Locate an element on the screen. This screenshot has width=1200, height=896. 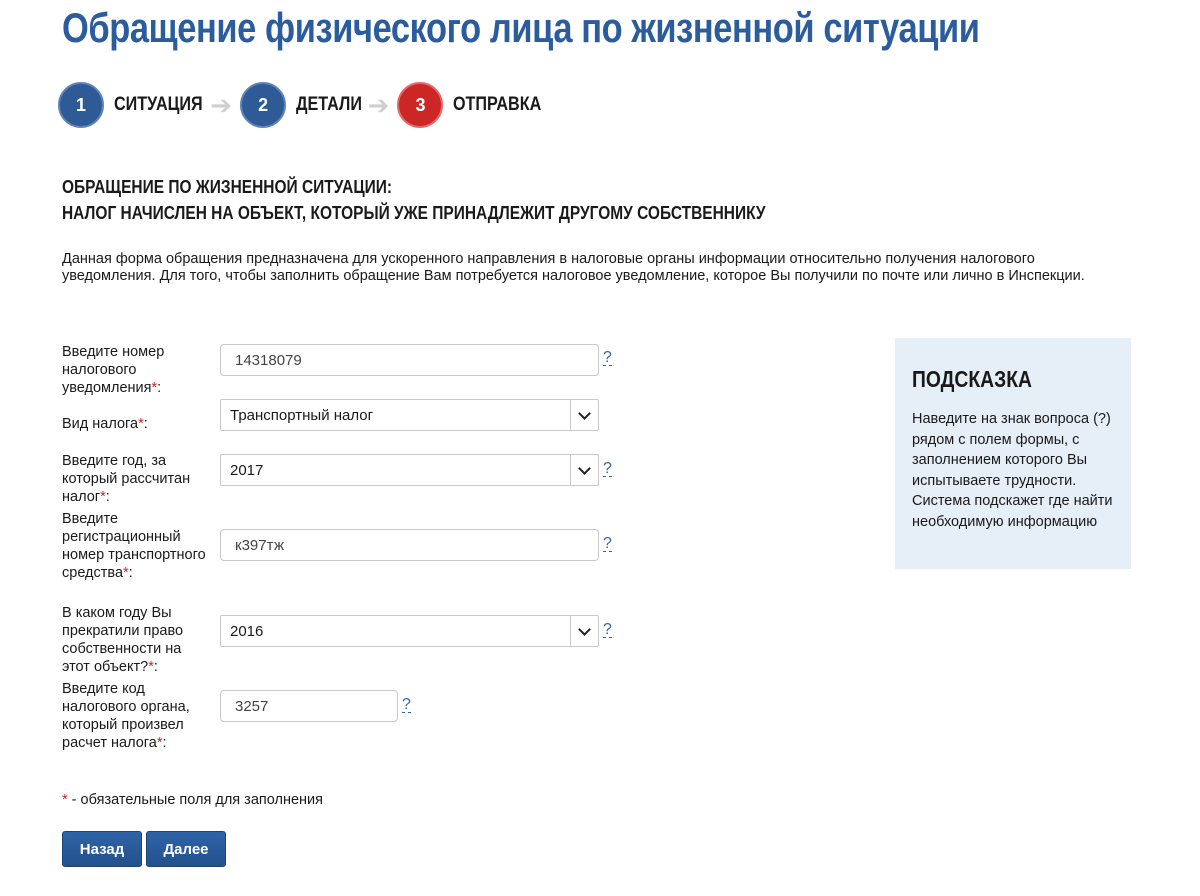
tax-office-code-input: 3257 is located at coordinates (309, 706).